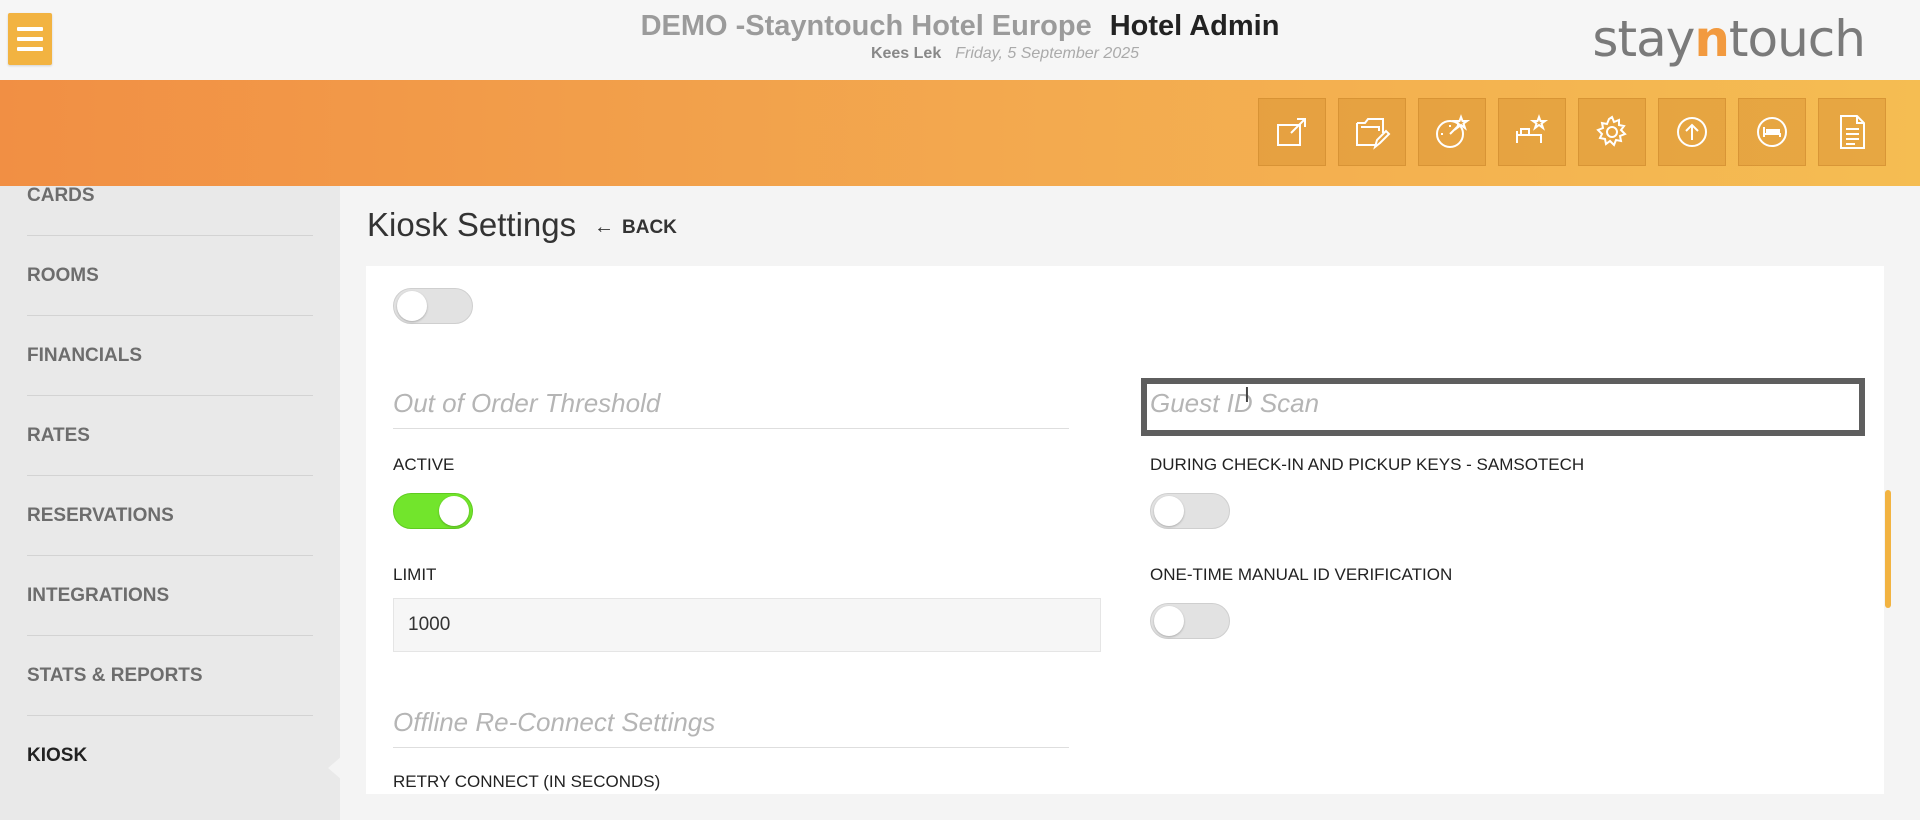 The image size is (1920, 820). I want to click on out-of-order-title: Out of Order Threshold, so click(527, 403).